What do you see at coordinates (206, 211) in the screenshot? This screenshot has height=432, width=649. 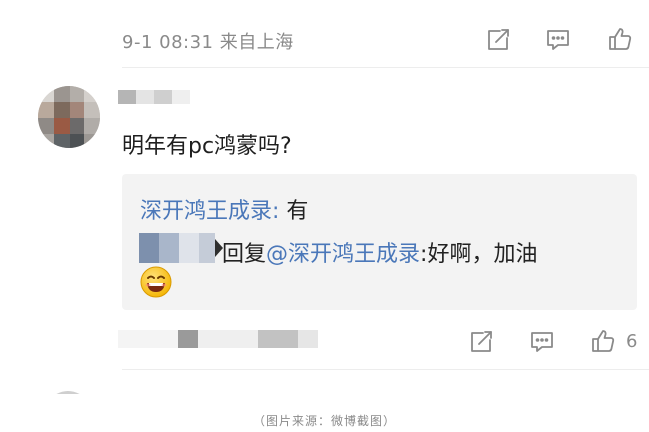 I see `reply-author-link: 深开鸿王成录` at bounding box center [206, 211].